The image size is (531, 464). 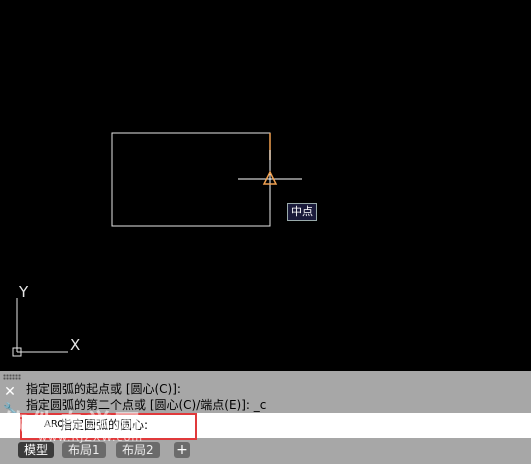 What do you see at coordinates (12, 377) in the screenshot?
I see `panel-grip-handle` at bounding box center [12, 377].